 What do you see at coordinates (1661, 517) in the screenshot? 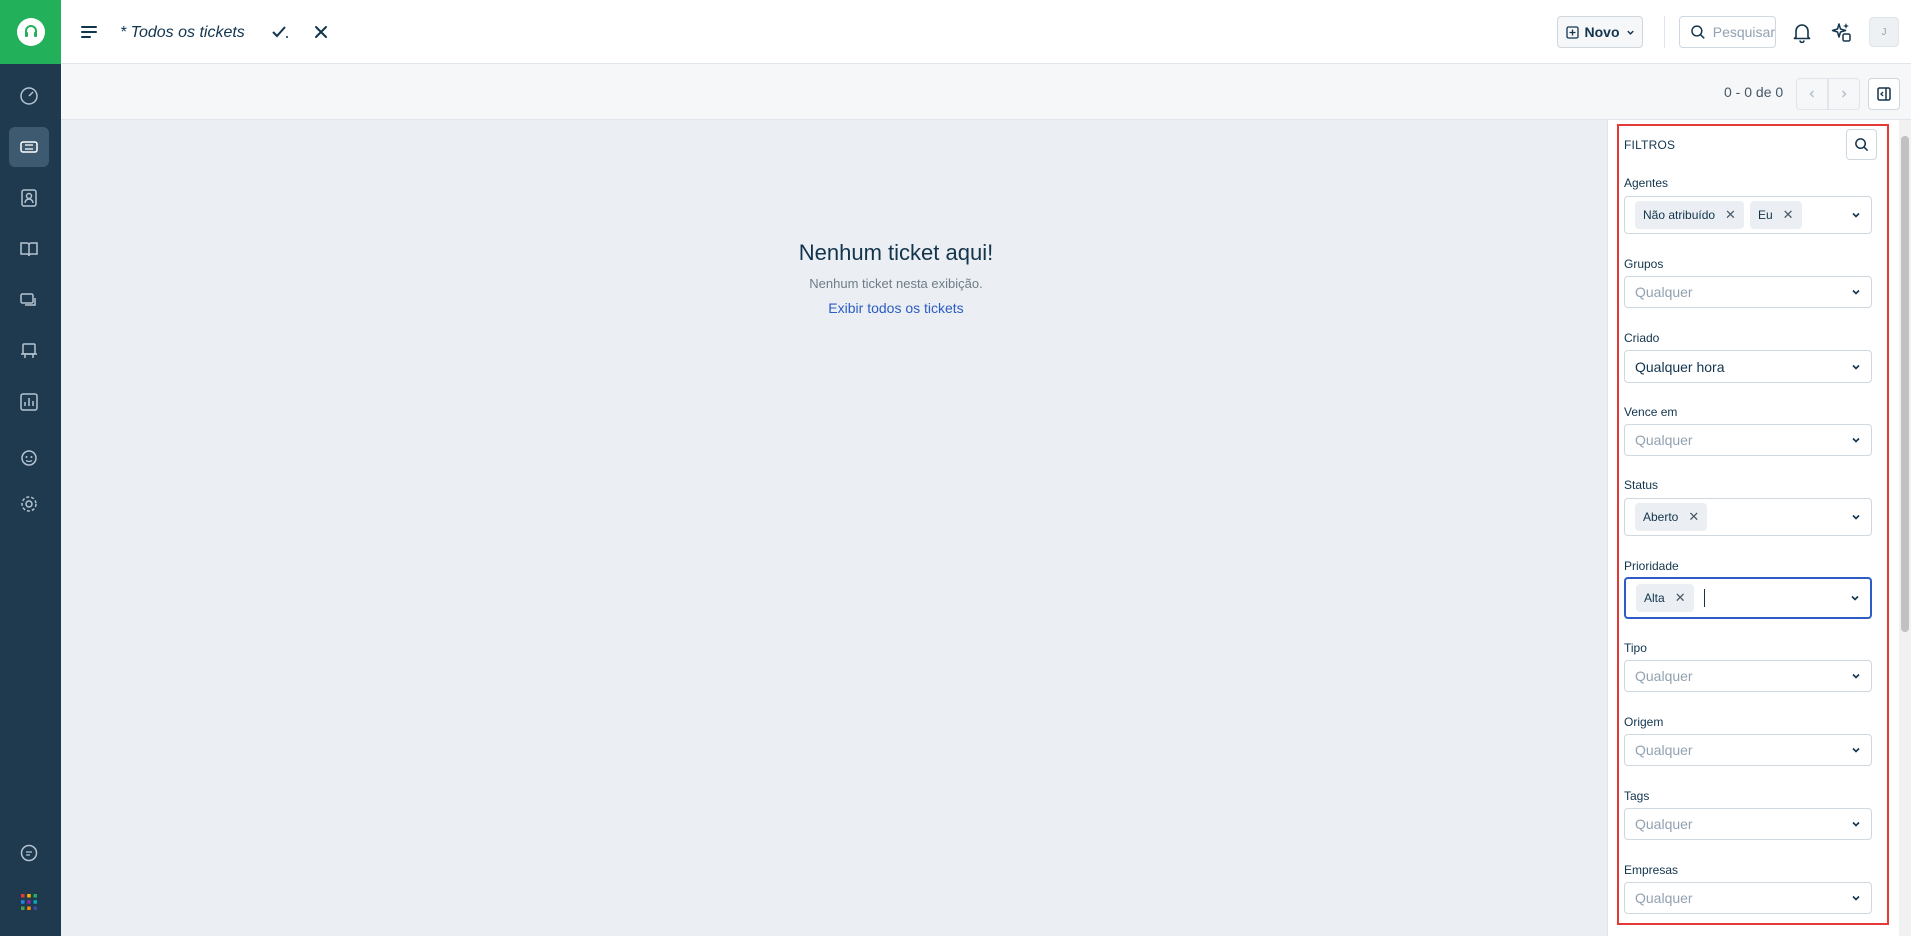
I see `chip-label: Aberto` at bounding box center [1661, 517].